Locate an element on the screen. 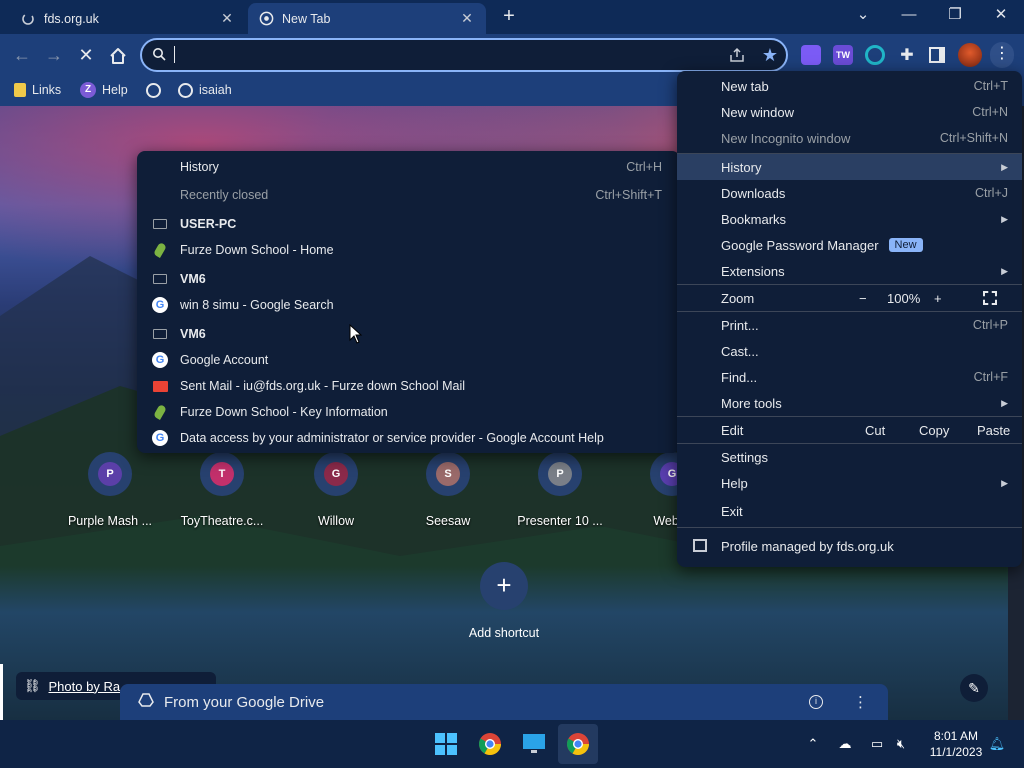 This screenshot has height=768, width=1024. add-shortcut-button: + is located at coordinates (504, 586).